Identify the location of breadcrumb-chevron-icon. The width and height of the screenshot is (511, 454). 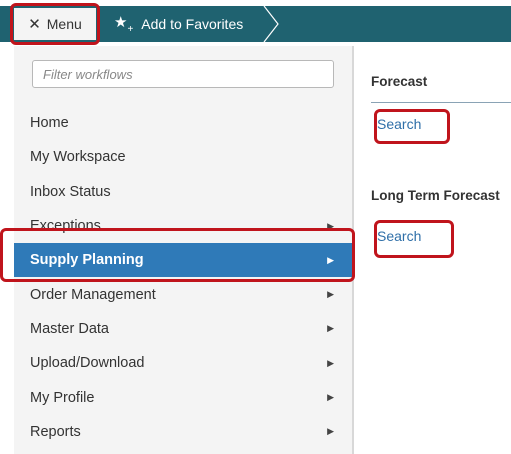
(268, 24).